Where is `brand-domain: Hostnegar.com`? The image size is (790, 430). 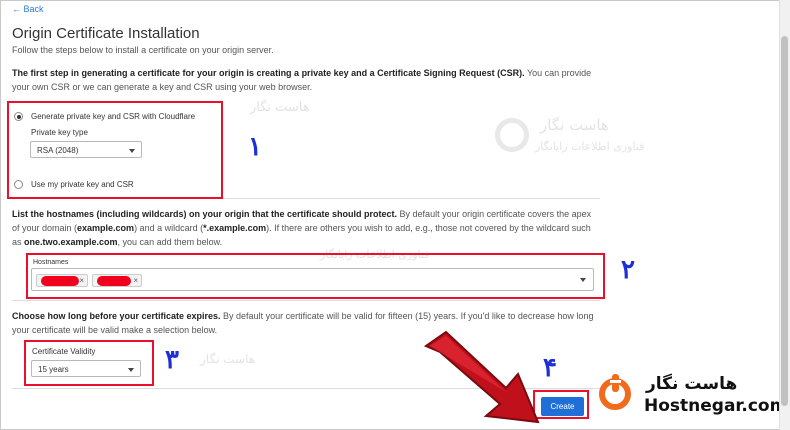
brand-domain: Hostnegar.com is located at coordinates (716, 406).